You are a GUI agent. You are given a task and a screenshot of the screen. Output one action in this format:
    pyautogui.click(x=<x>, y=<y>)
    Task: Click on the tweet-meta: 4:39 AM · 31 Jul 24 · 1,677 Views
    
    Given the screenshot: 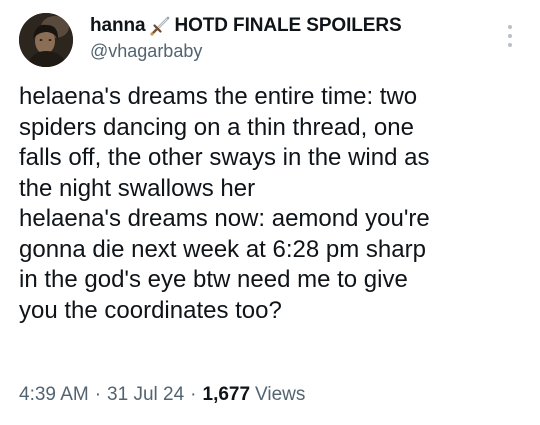 What is the action you would take?
    pyautogui.click(x=162, y=395)
    